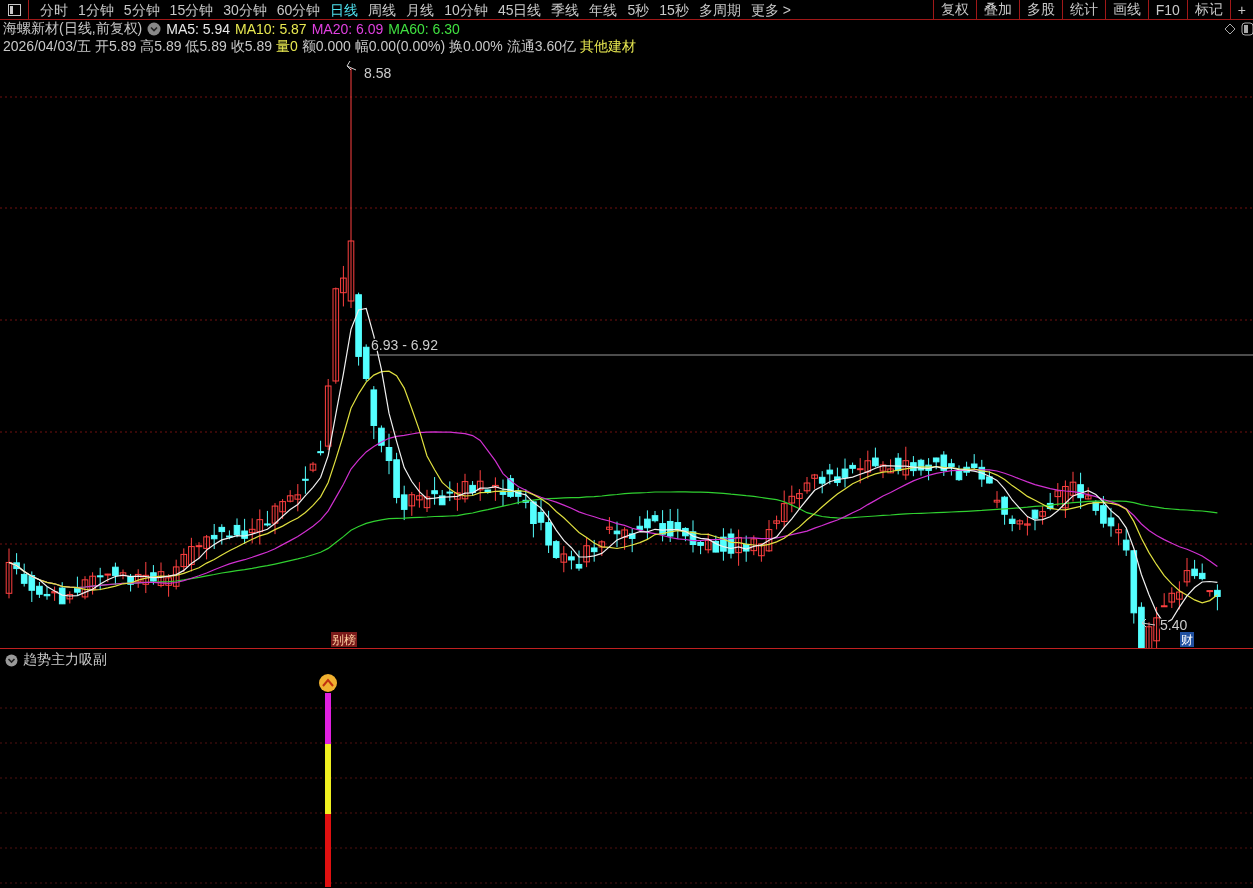  What do you see at coordinates (674, 9) in the screenshot?
I see `period-tab: 15秒` at bounding box center [674, 9].